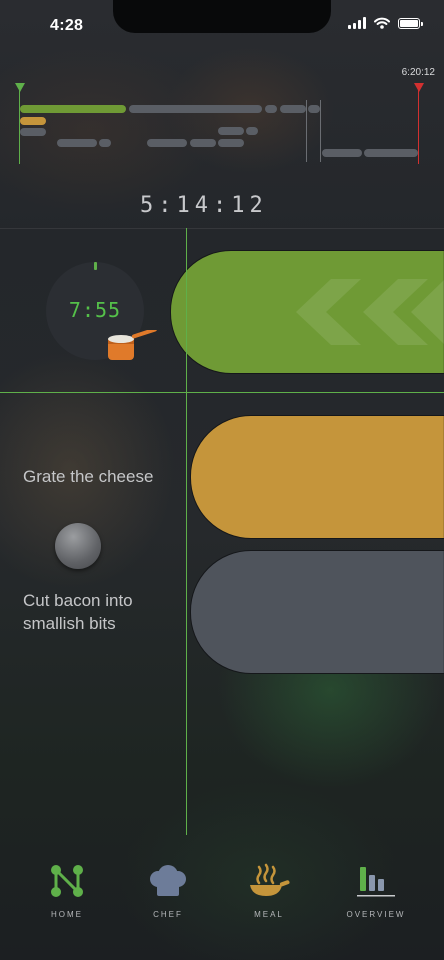  I want to click on device-notch, so click(222, 16).